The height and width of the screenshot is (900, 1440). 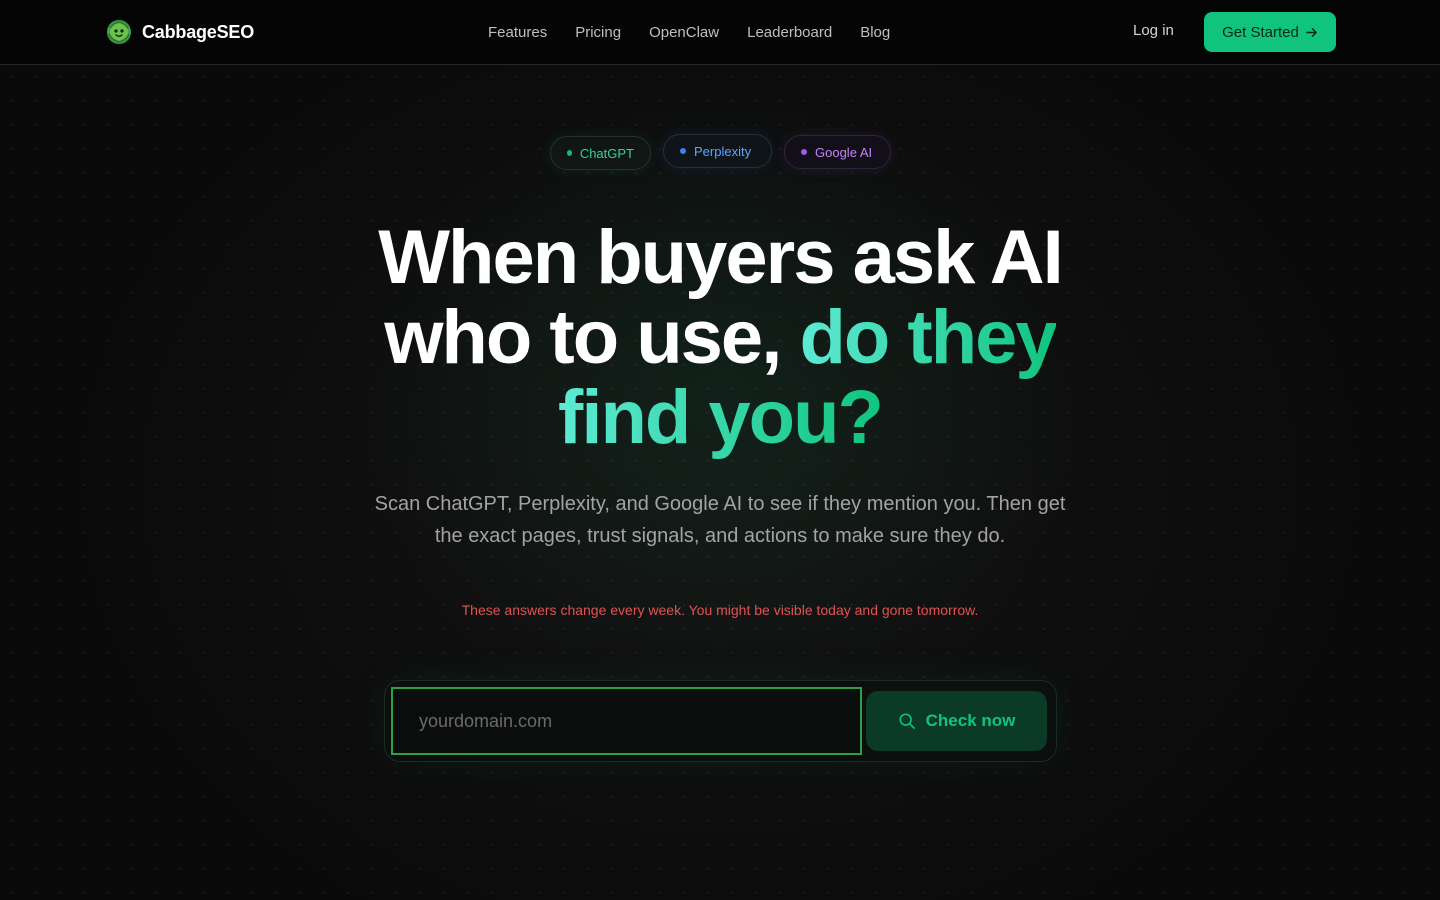 What do you see at coordinates (844, 152) in the screenshot?
I see `pill-label: Google AI` at bounding box center [844, 152].